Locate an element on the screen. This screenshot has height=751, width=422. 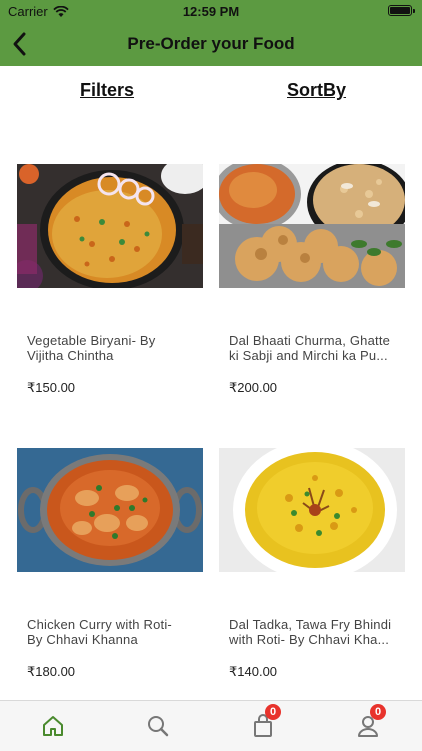
product-price: ₹180.00 is located at coordinates (51, 671).